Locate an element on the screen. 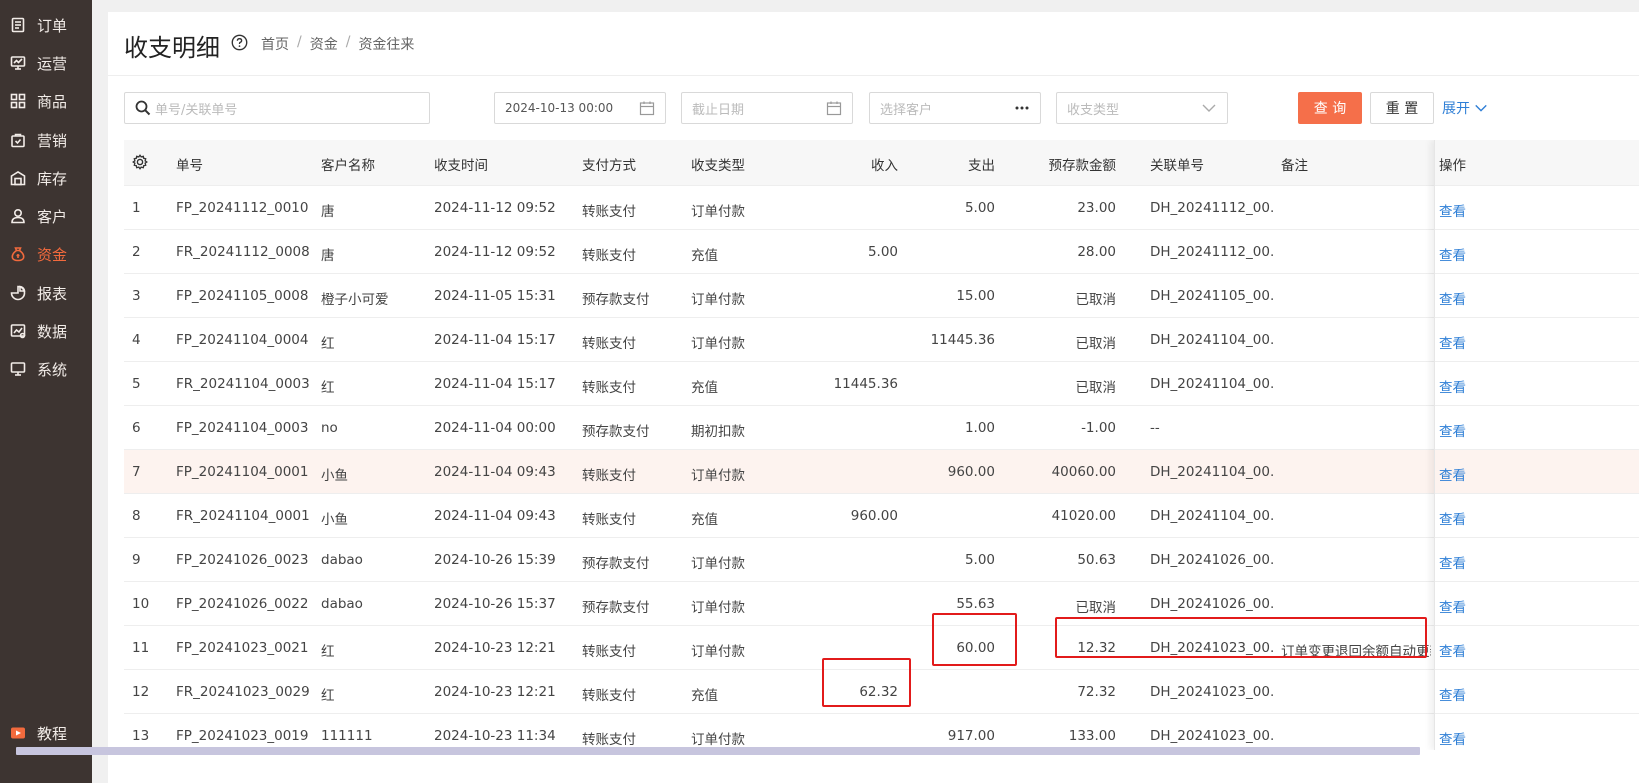 The image size is (1639, 783). breadcrumb-funds: 资金 is located at coordinates (324, 44).